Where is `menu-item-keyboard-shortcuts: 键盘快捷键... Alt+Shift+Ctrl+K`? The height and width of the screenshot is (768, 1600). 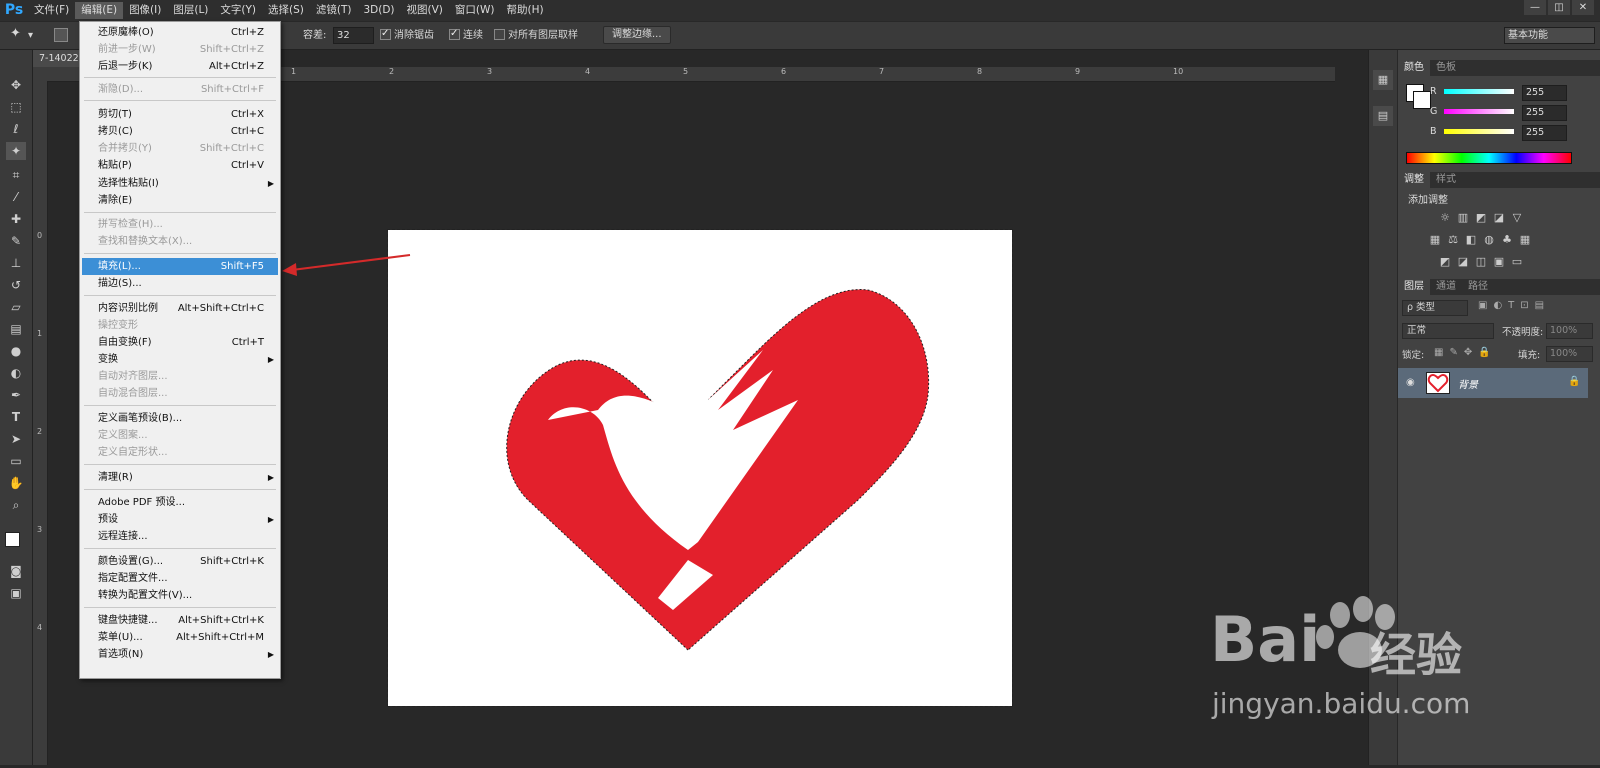 menu-item-keyboard-shortcuts: 键盘快捷键... Alt+Shift+Ctrl+K is located at coordinates (180, 620).